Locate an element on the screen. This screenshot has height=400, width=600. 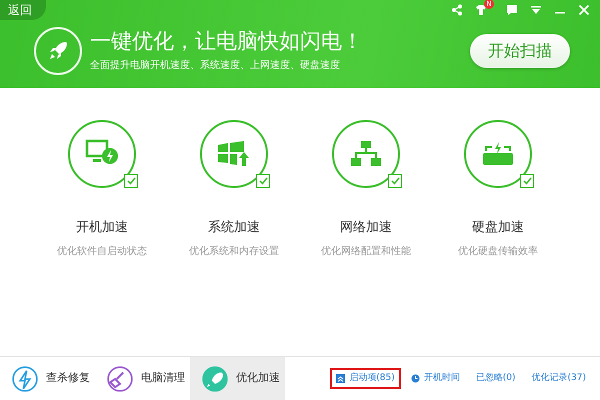
footer-link: 已忽略(0) is located at coordinates (496, 379).